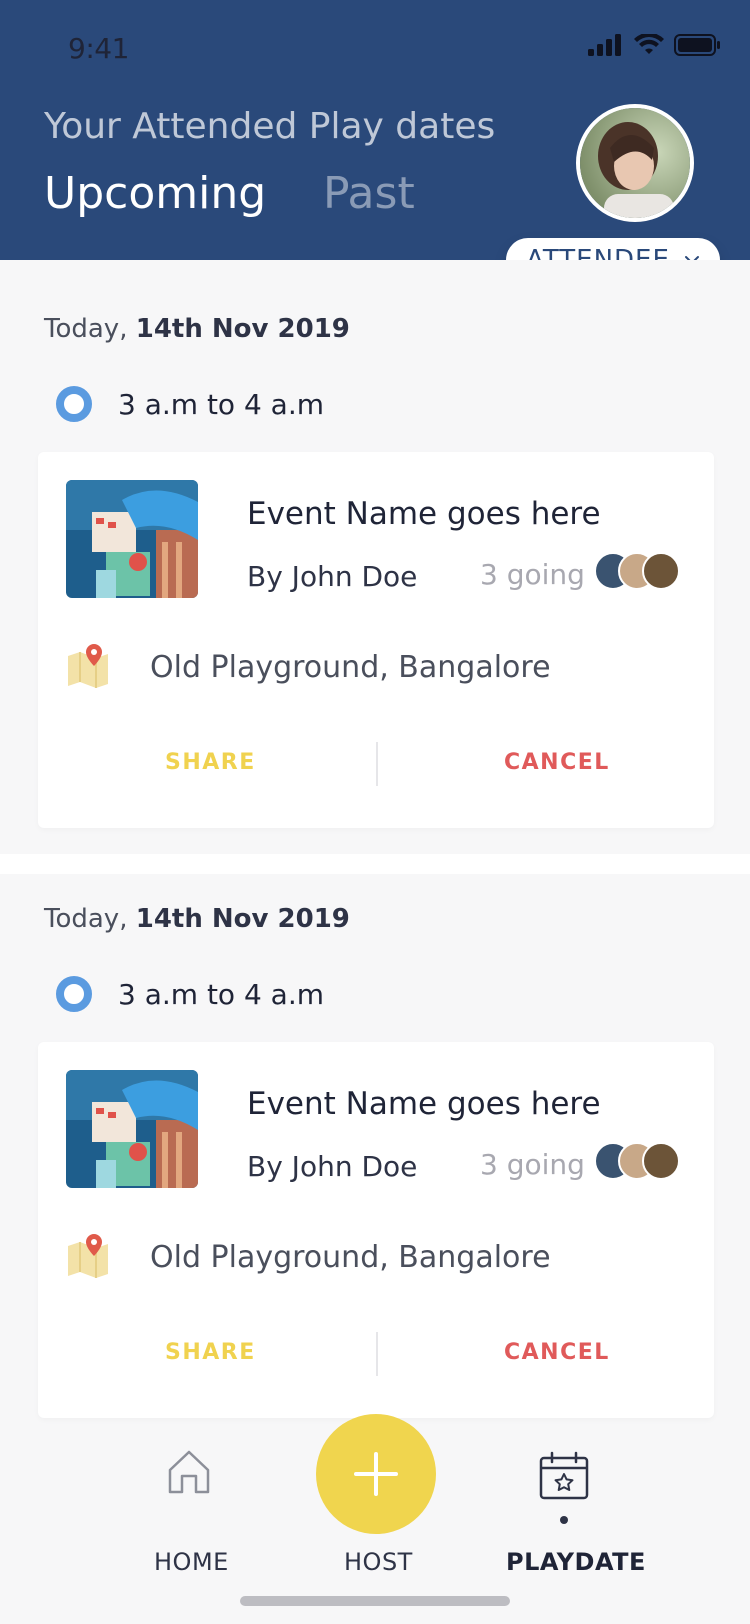 The image size is (750, 1624). Describe the element at coordinates (191, 1562) in the screenshot. I see `nav-home-label: HOME` at that location.